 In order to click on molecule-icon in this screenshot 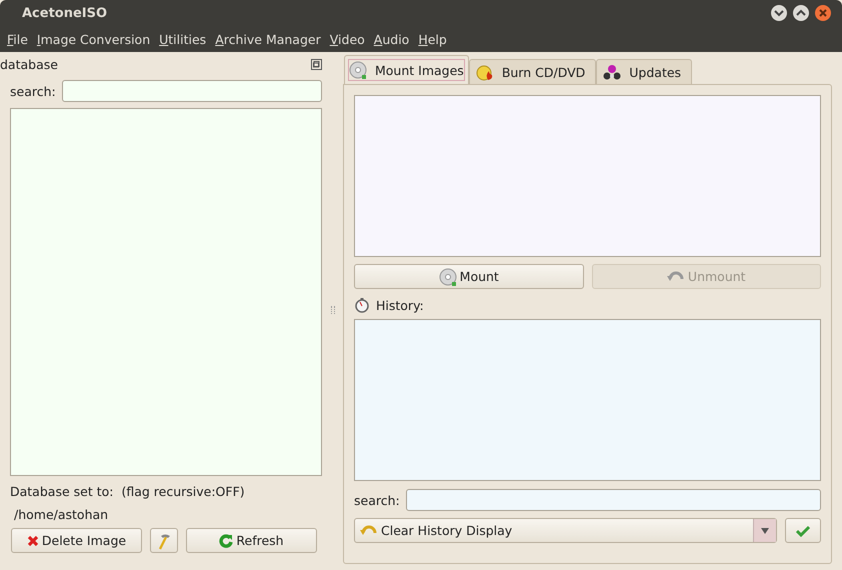, I will do `click(612, 72)`.